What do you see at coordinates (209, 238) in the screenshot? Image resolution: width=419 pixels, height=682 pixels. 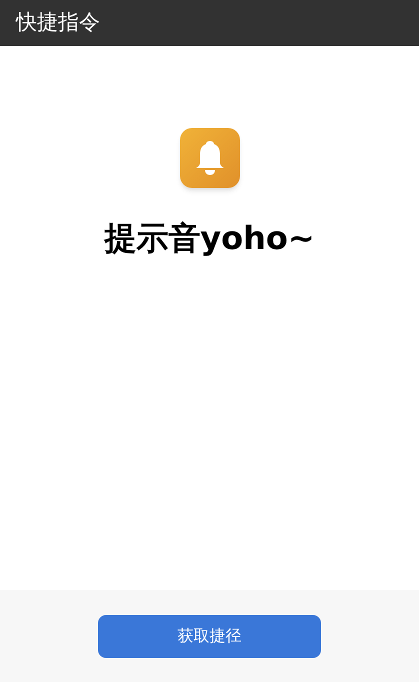 I see `shortcut-name: 提示音yoho~` at bounding box center [209, 238].